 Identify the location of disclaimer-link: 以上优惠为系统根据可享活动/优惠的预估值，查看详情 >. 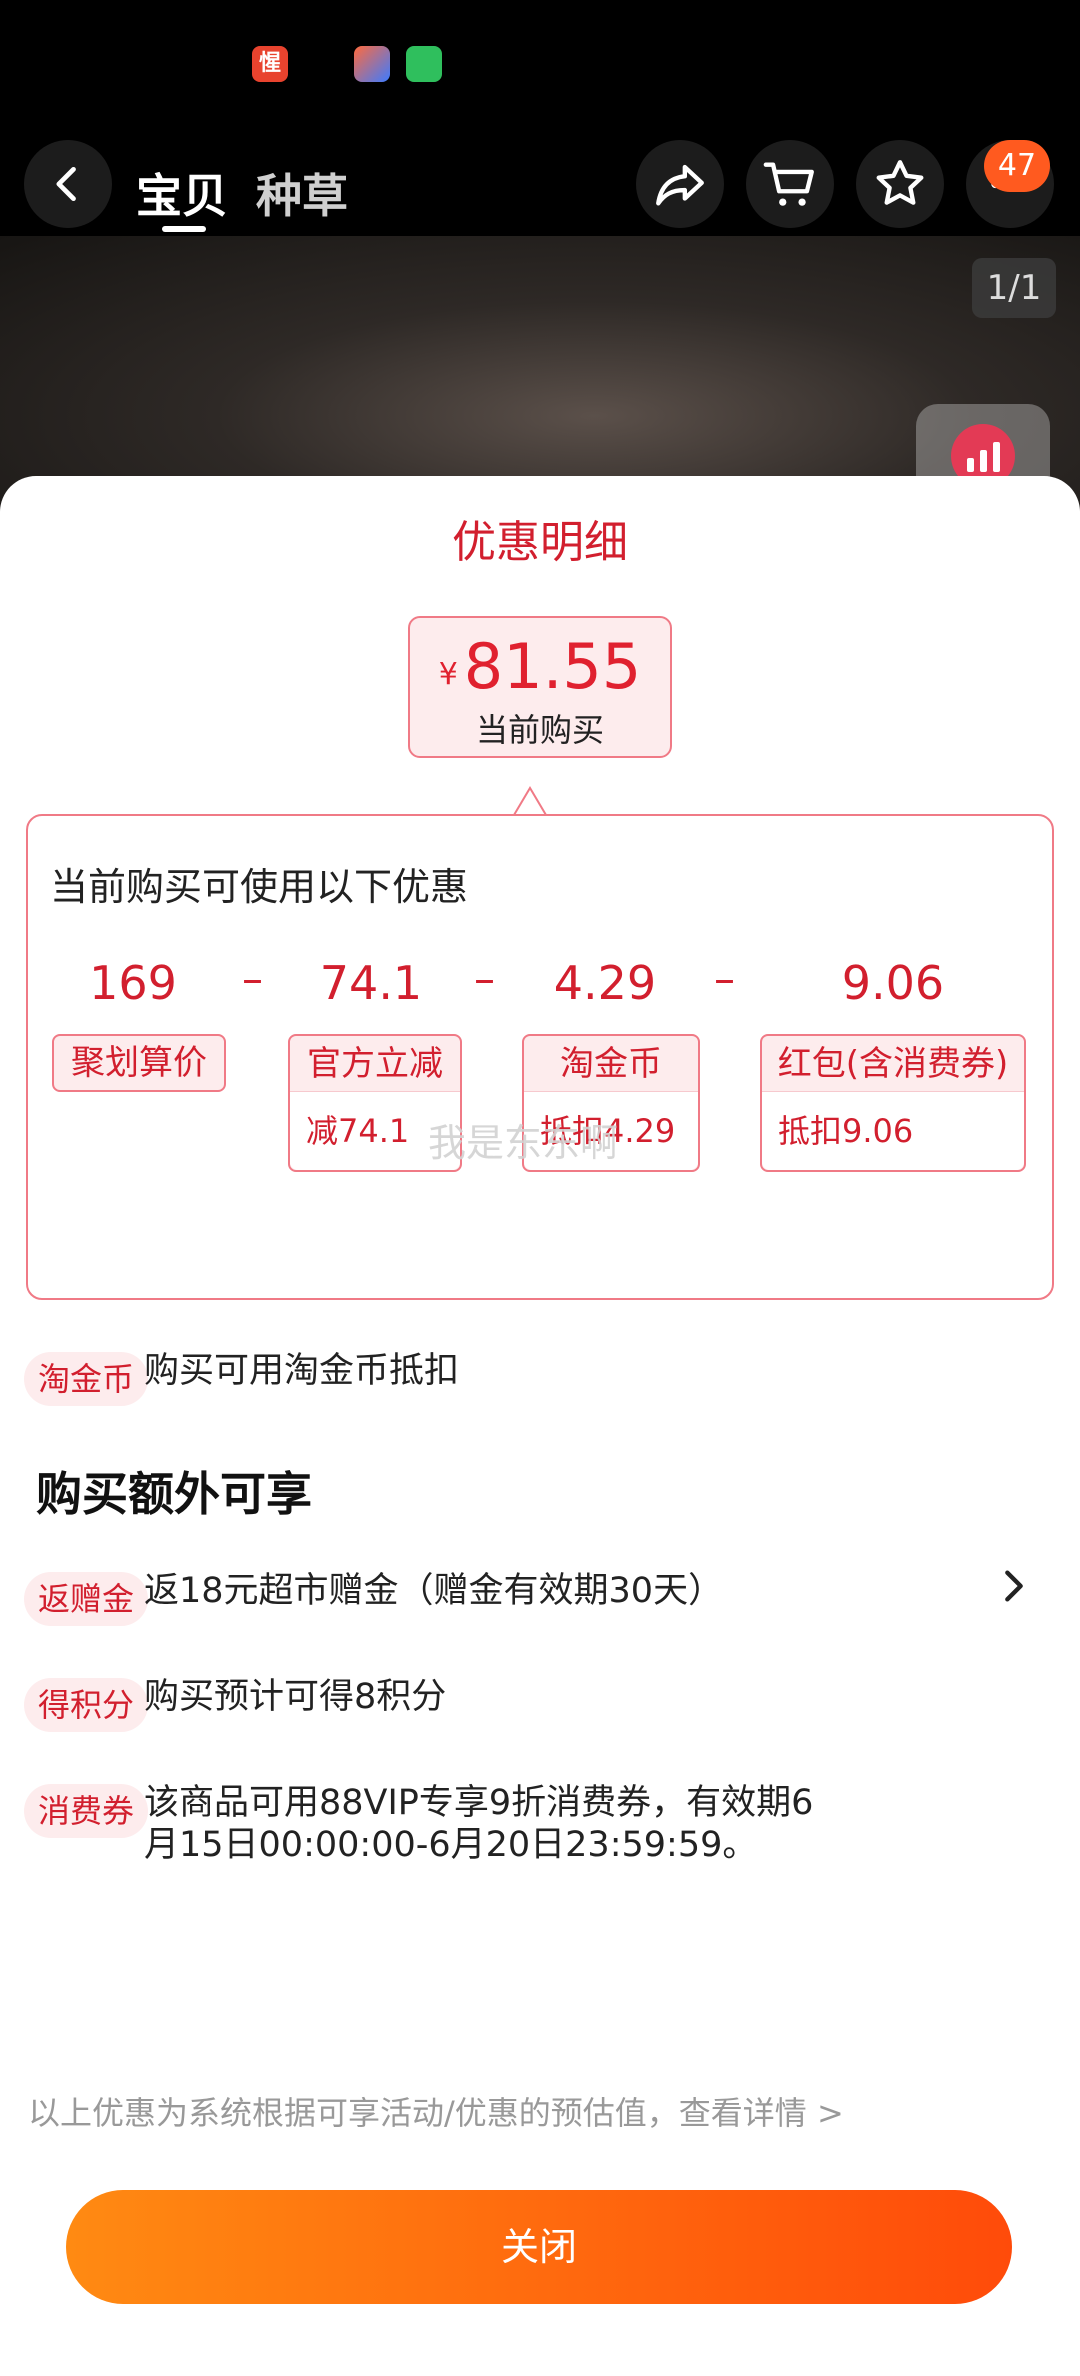
(436, 2111).